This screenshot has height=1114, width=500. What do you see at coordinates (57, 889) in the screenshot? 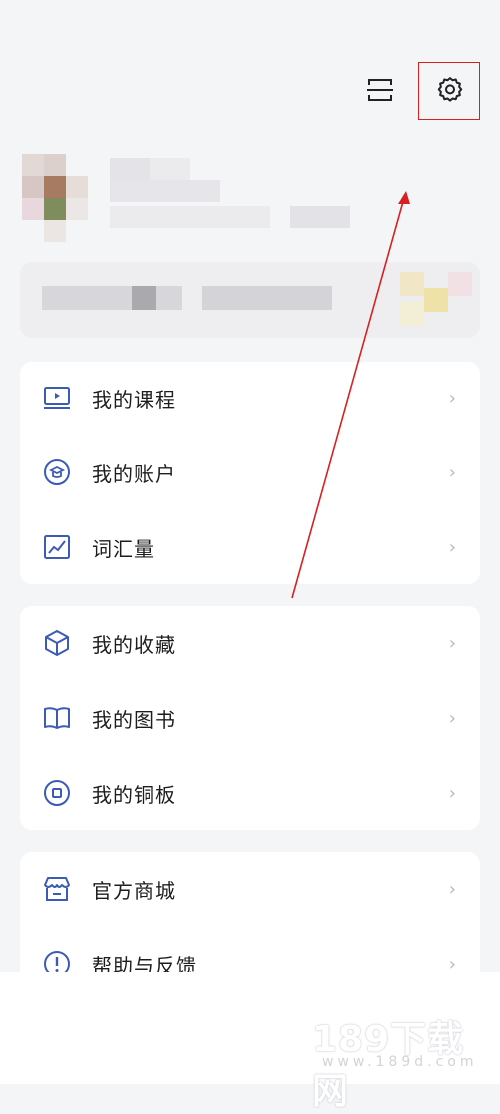
I see `store-icon` at bounding box center [57, 889].